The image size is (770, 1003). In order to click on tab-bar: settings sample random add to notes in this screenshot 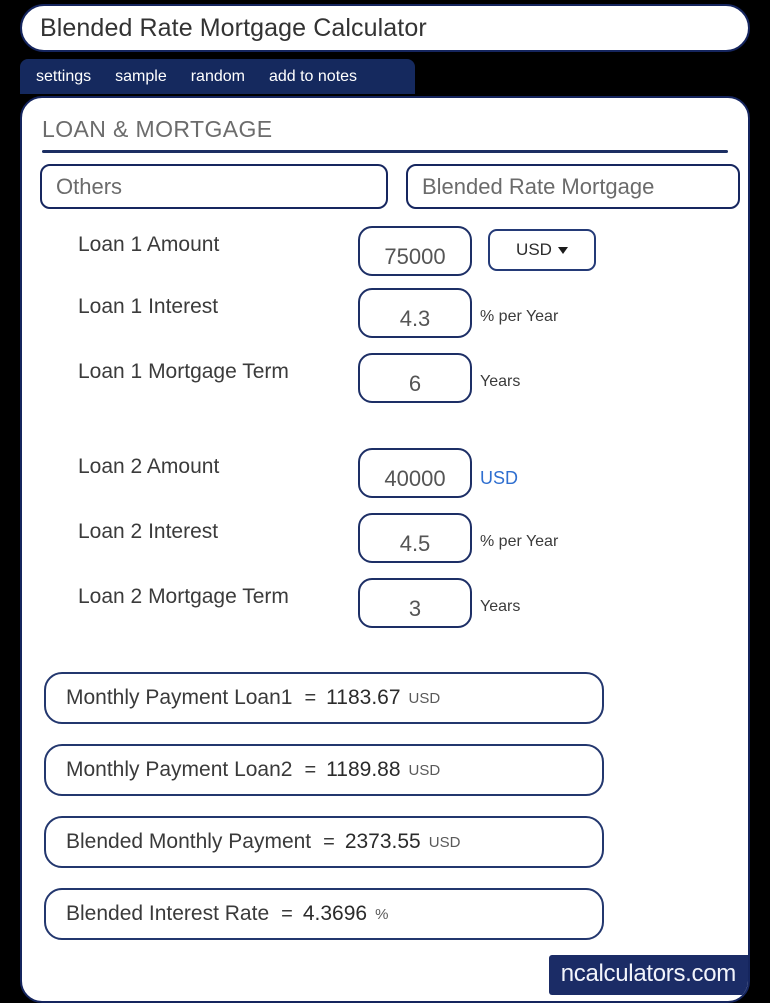, I will do `click(217, 76)`.